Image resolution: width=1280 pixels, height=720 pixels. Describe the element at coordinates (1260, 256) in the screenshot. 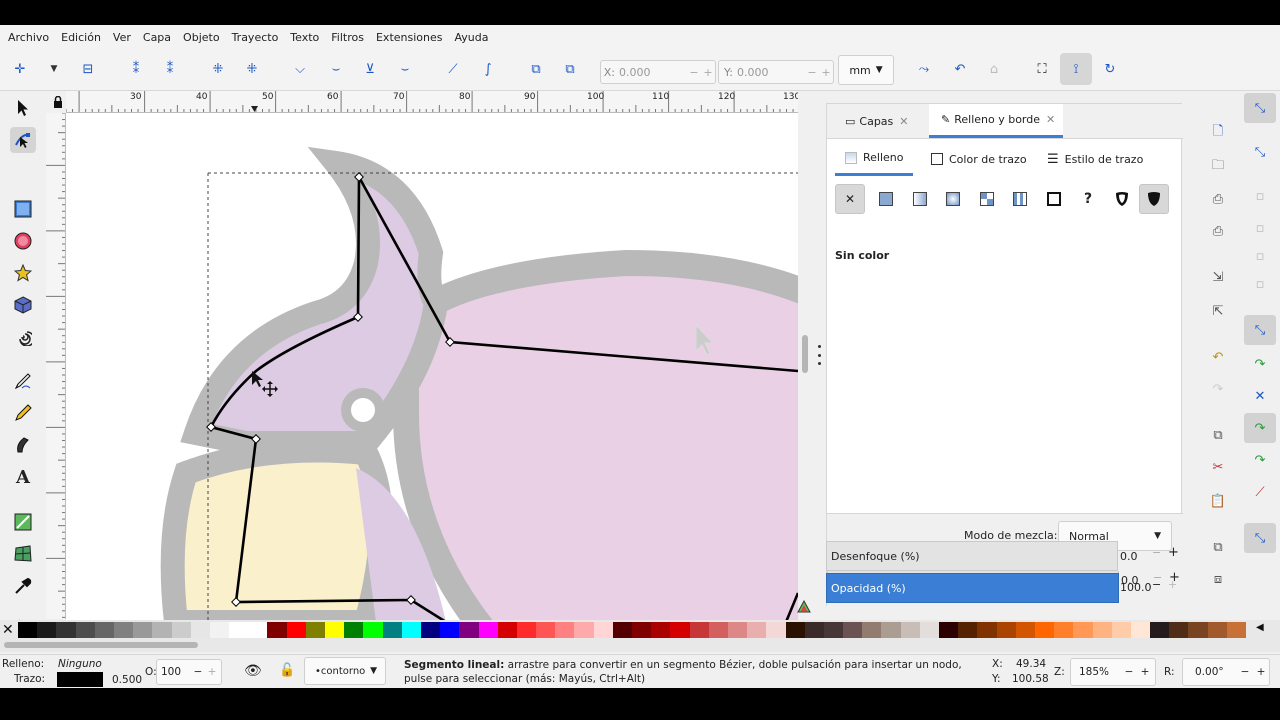

I see `snap-bbox-midpoint-icon: ▫` at that location.